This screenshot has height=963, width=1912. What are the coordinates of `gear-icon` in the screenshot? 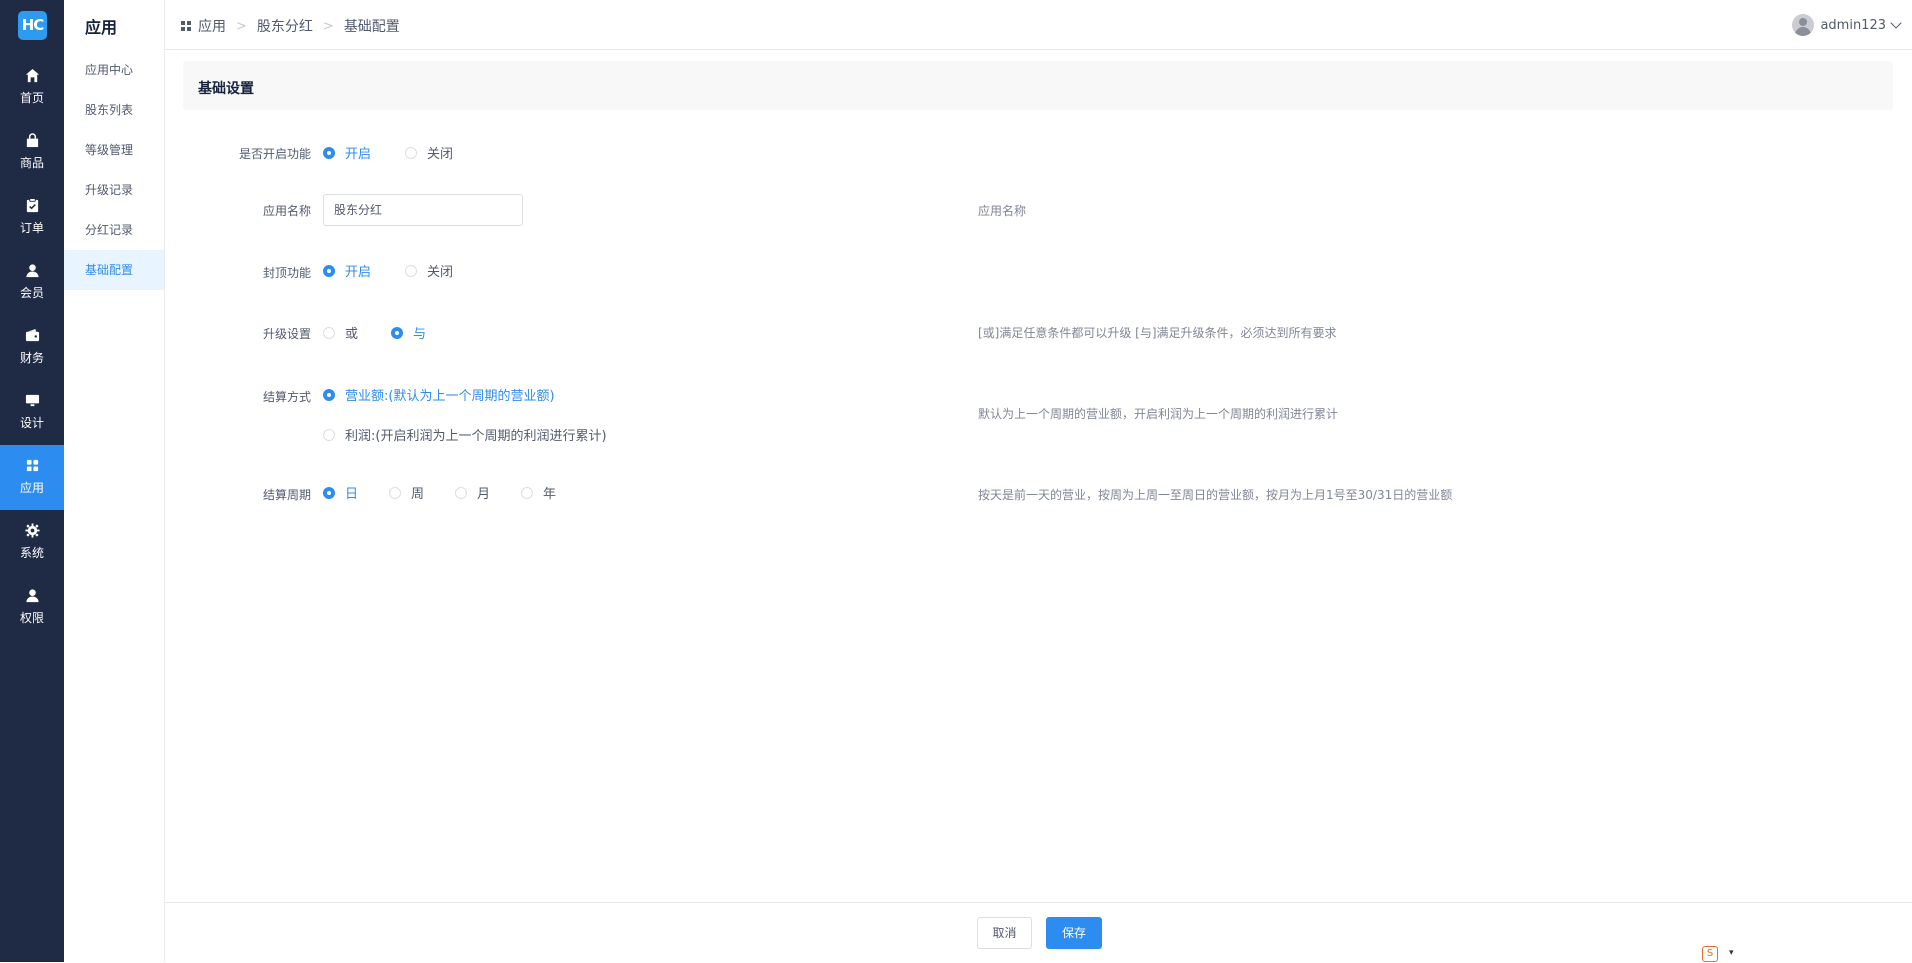 It's located at (32, 530).